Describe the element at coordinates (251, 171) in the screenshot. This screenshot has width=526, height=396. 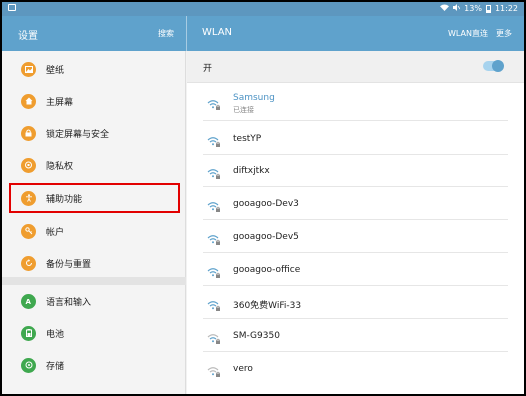
I see `network-ssid: diftxjtkx` at that location.